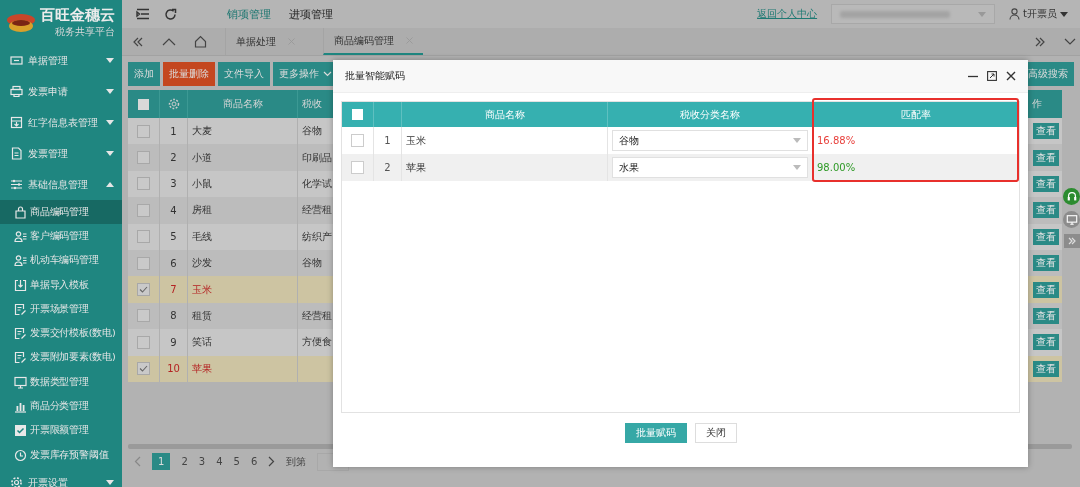  What do you see at coordinates (137, 462) in the screenshot?
I see `previous-icon` at bounding box center [137, 462].